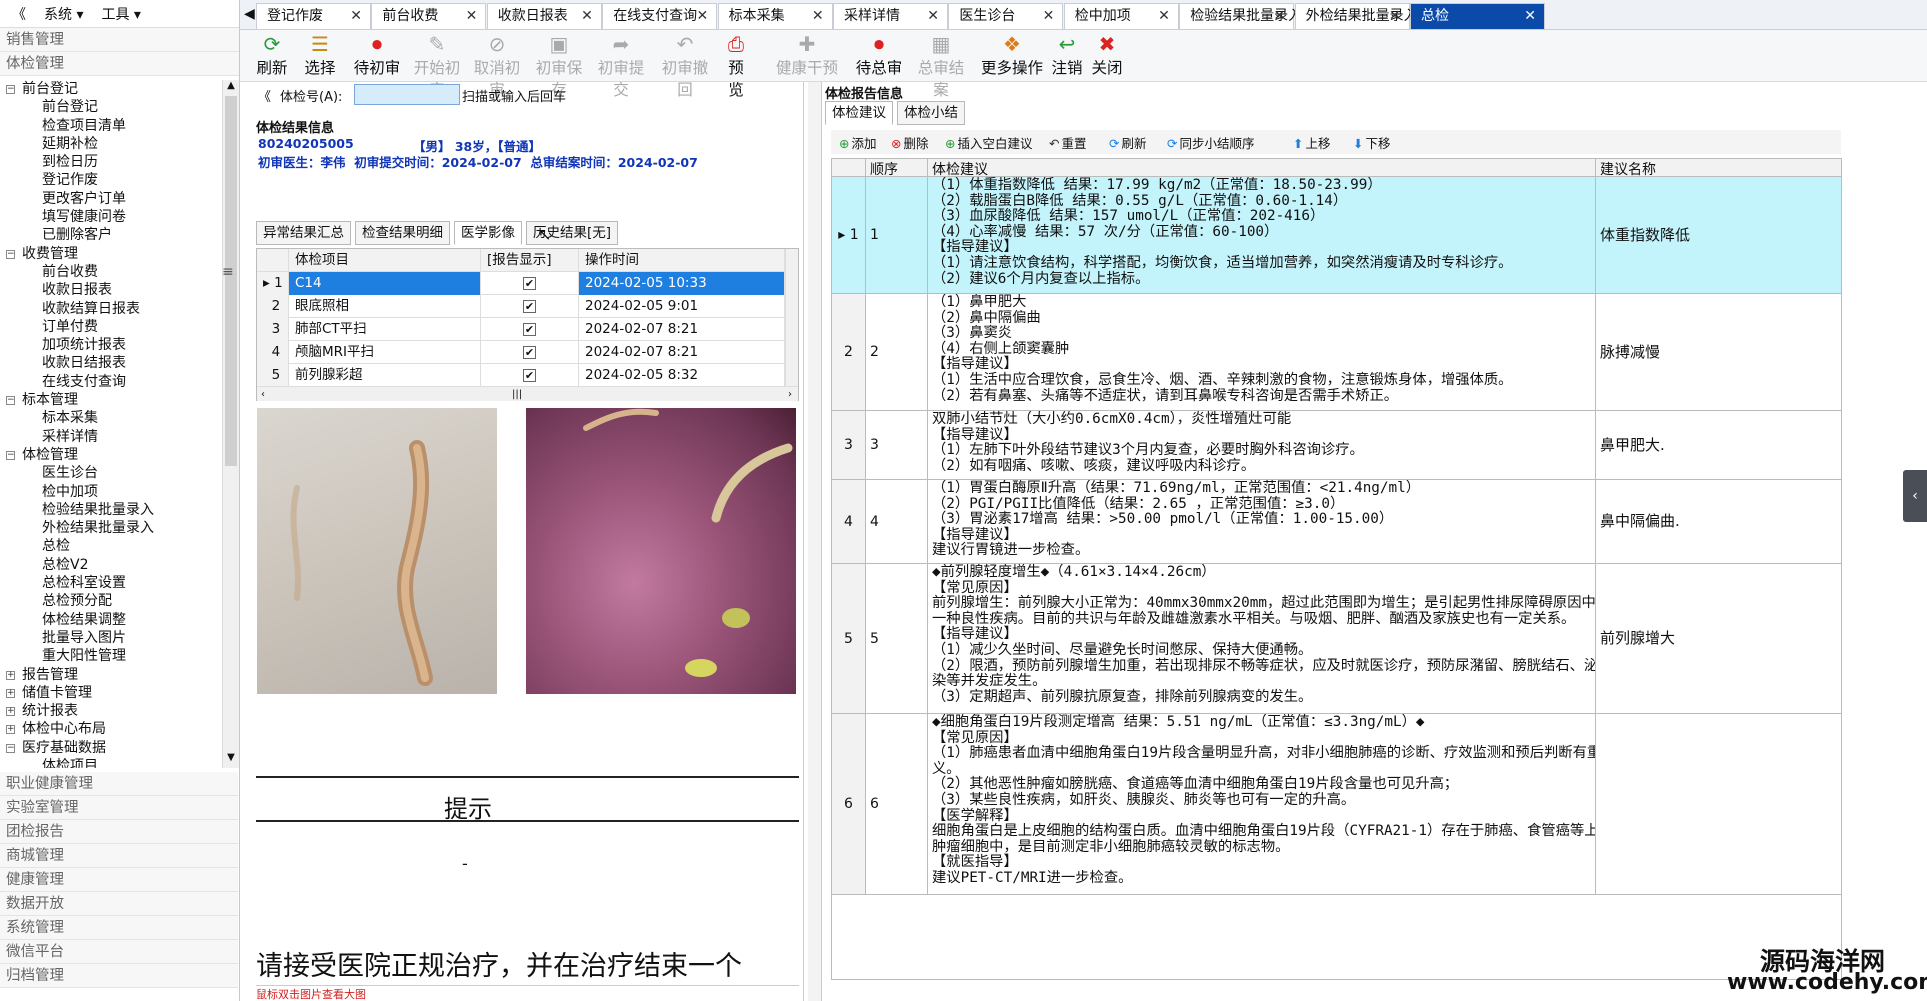 The image size is (1927, 1001). What do you see at coordinates (559, 65) in the screenshot?
I see `toolbar-button: ▣ 初审保存` at bounding box center [559, 65].